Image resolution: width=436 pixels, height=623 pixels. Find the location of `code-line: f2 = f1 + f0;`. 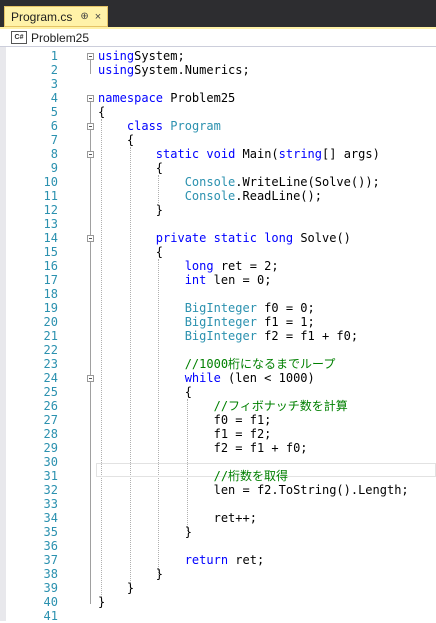

code-line: f2 = f1 + f0; is located at coordinates (267, 448).